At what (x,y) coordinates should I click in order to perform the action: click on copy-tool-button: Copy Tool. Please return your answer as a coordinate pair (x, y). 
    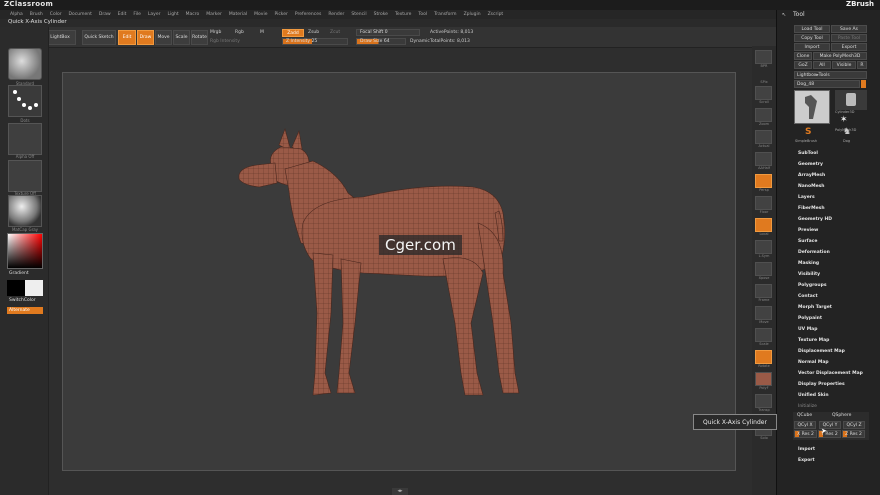
    Looking at the image, I should click on (812, 38).